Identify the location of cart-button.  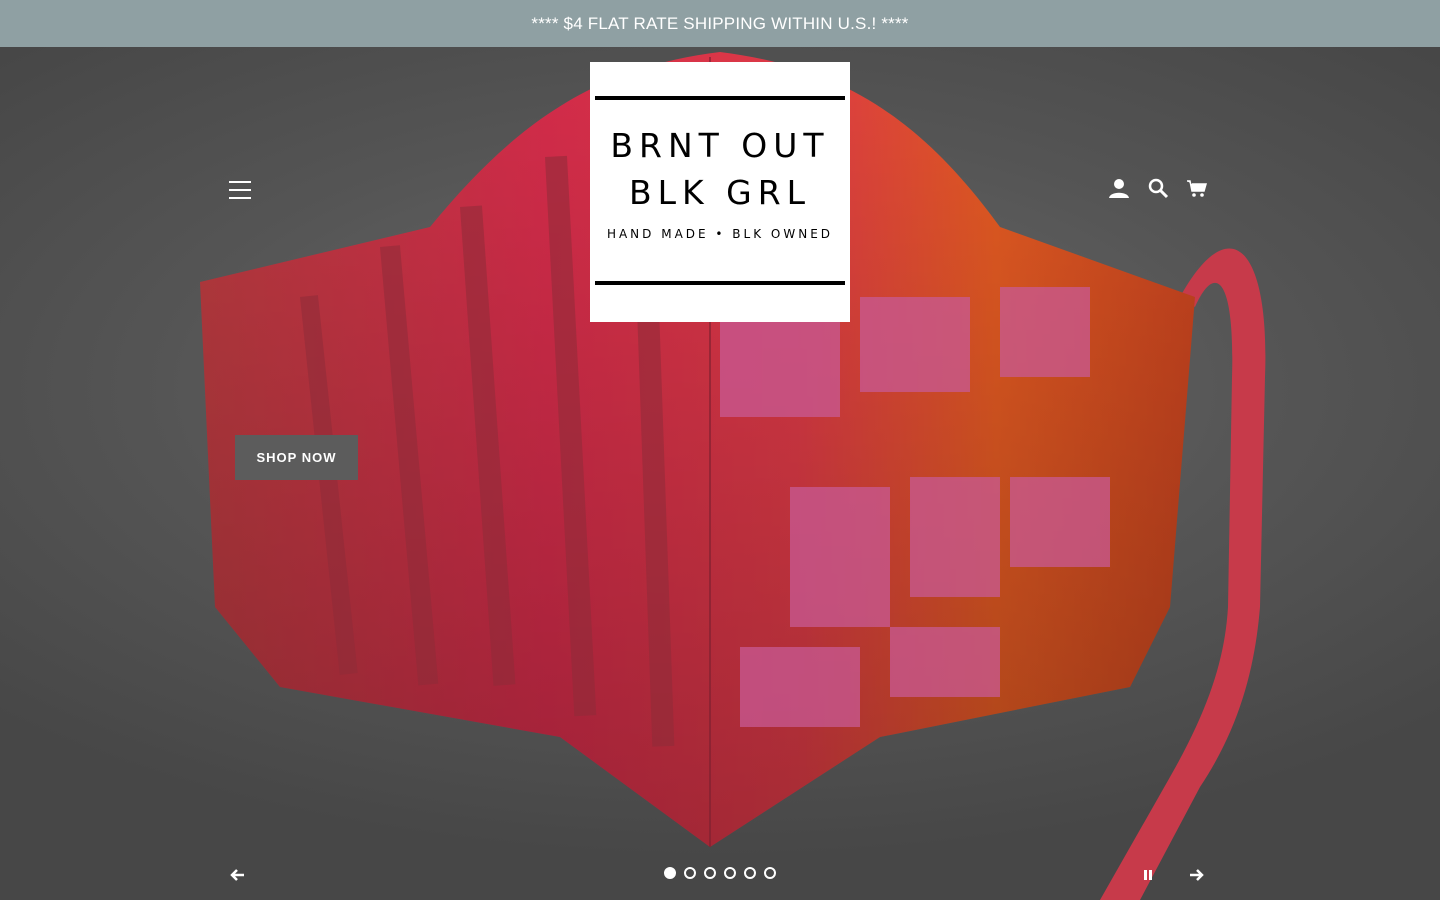
(1197, 188).